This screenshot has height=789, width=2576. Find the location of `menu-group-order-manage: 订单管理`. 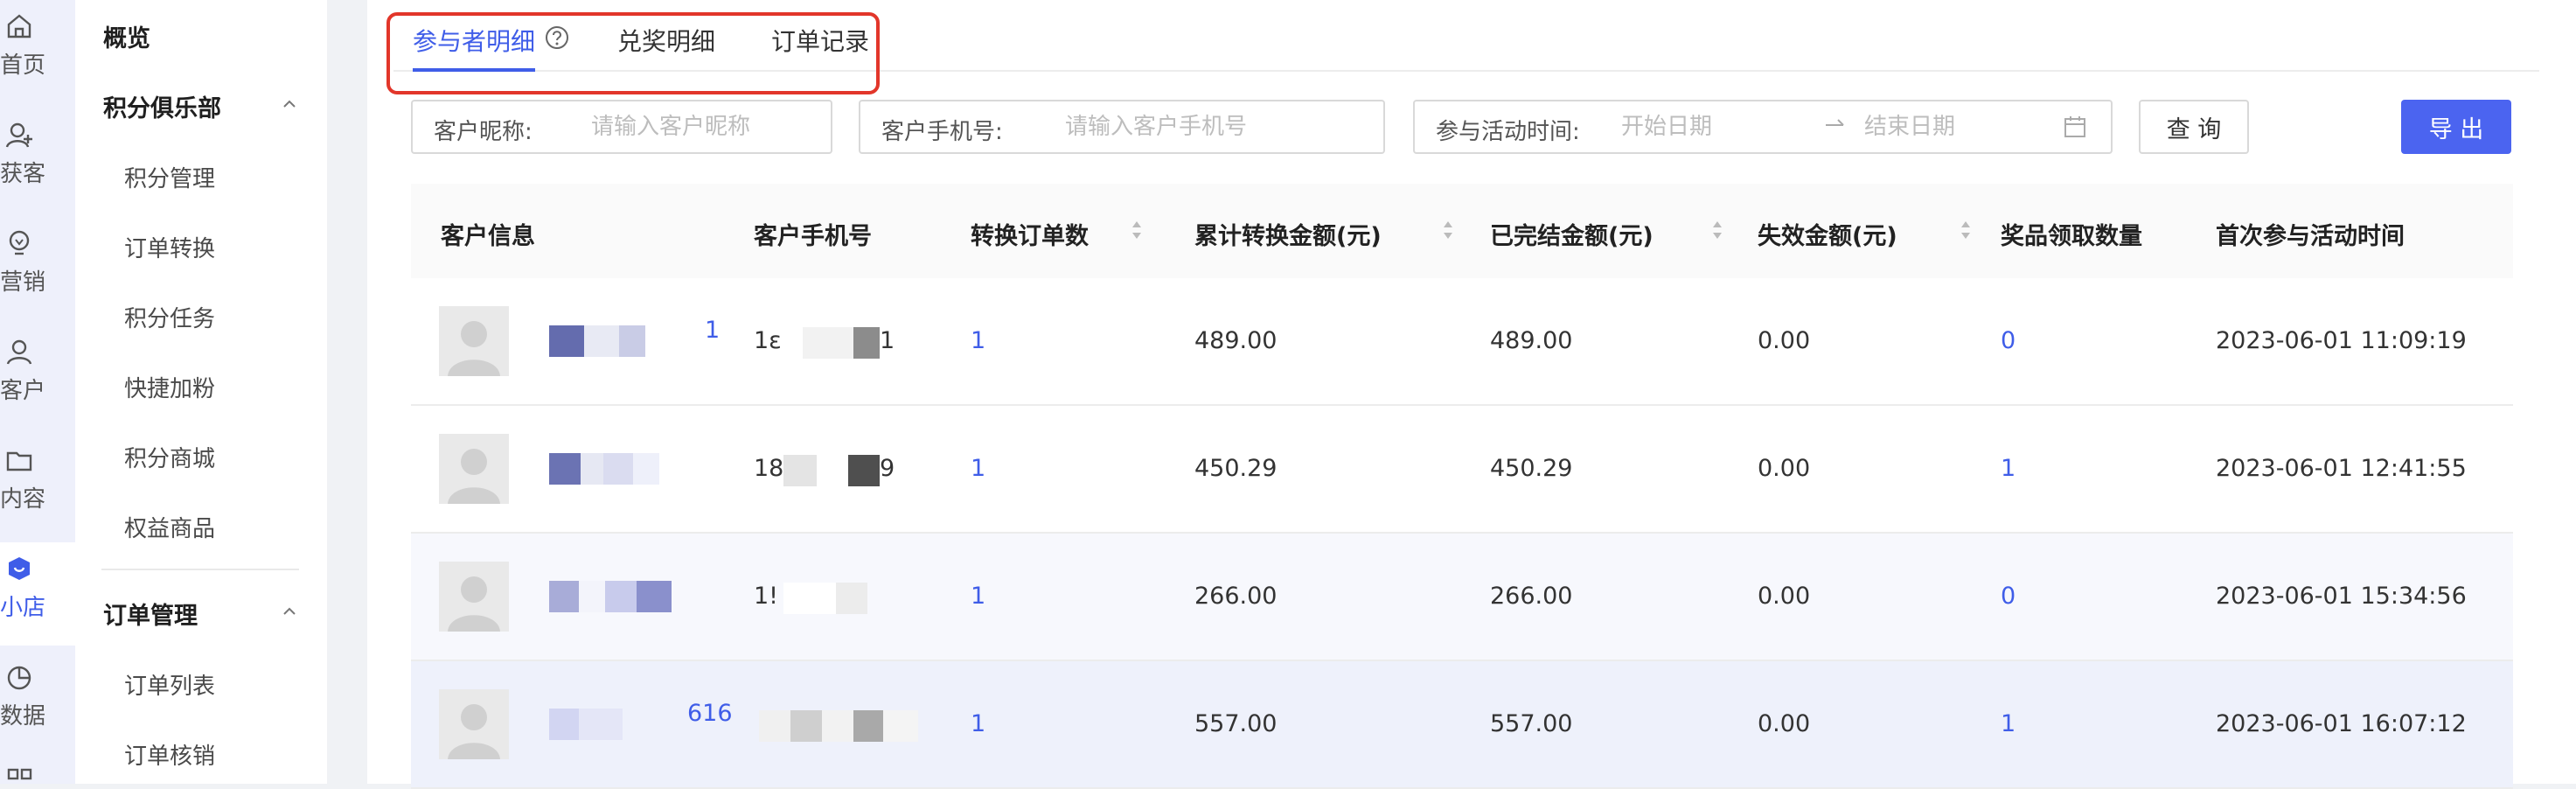

menu-group-order-manage: 订单管理 is located at coordinates (150, 614).